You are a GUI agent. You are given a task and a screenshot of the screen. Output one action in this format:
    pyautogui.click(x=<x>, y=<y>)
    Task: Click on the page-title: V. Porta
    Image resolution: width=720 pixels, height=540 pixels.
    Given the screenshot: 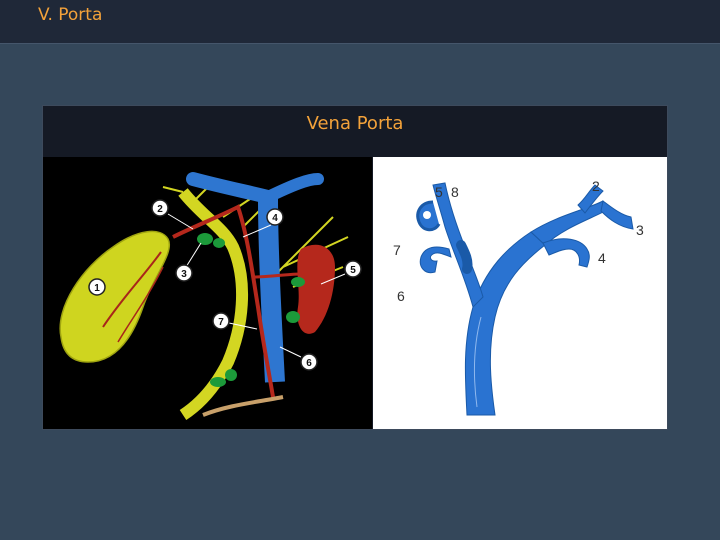 What is the action you would take?
    pyautogui.click(x=70, y=15)
    